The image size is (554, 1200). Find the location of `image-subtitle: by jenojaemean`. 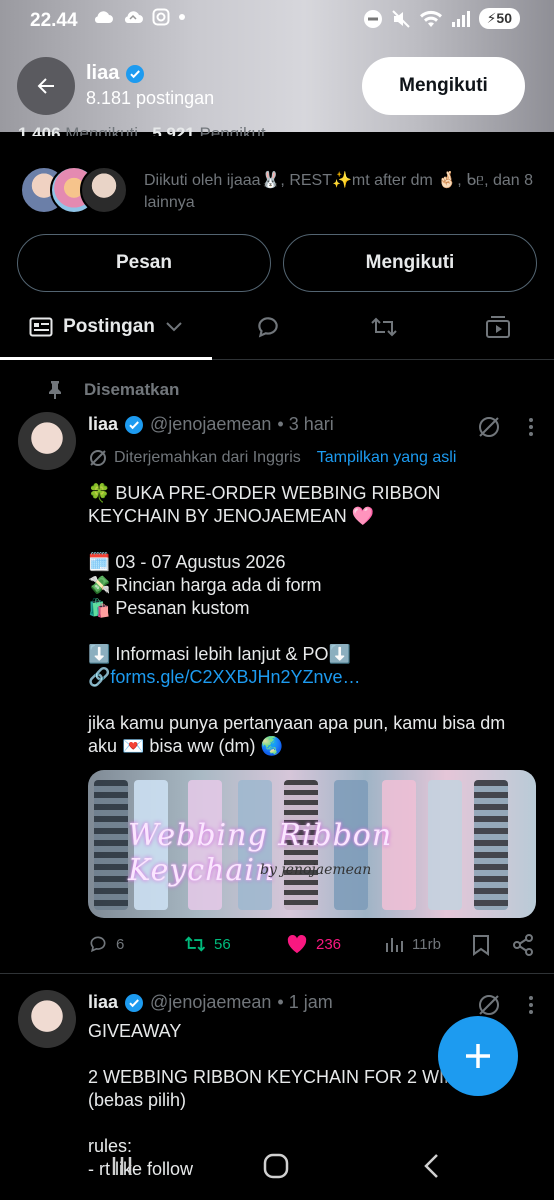

image-subtitle: by jenojaemean is located at coordinates (316, 870).